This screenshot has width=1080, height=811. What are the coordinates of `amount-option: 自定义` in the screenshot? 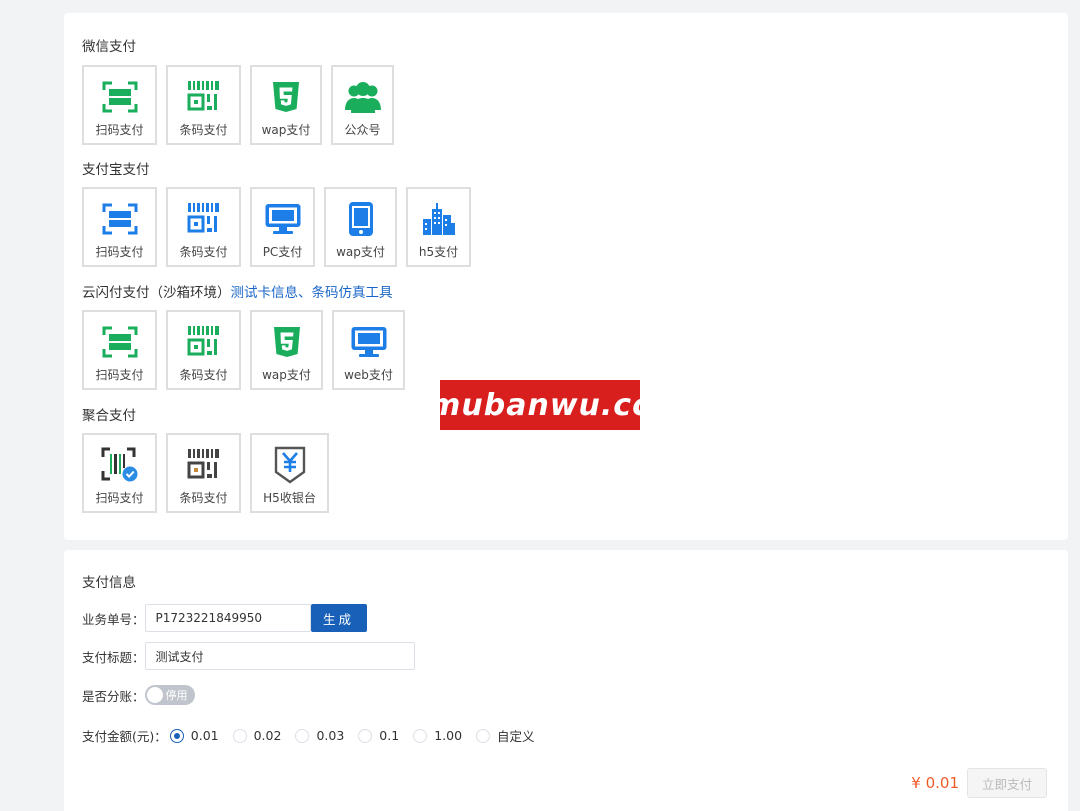 It's located at (505, 735).